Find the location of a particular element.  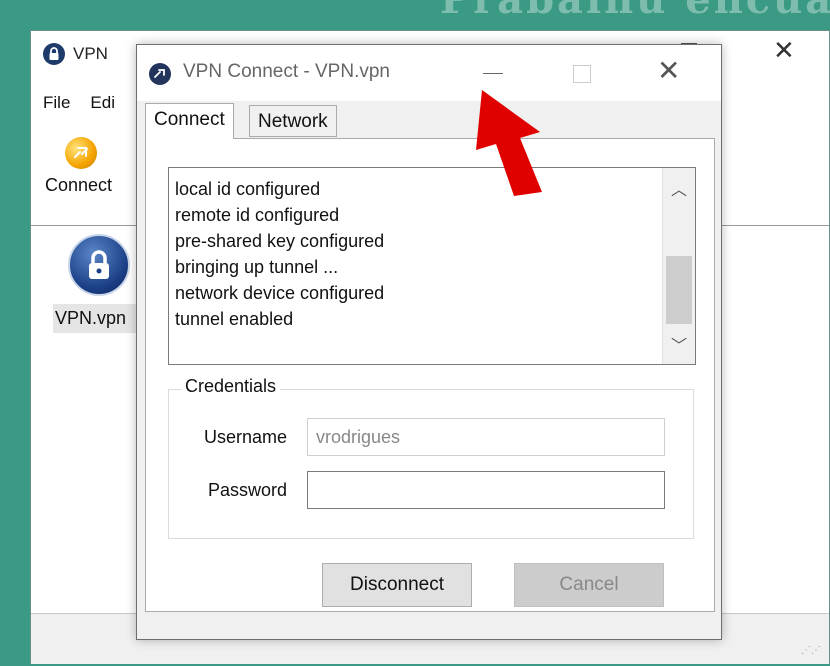

log-line: pre-shared key configured is located at coordinates (280, 241).